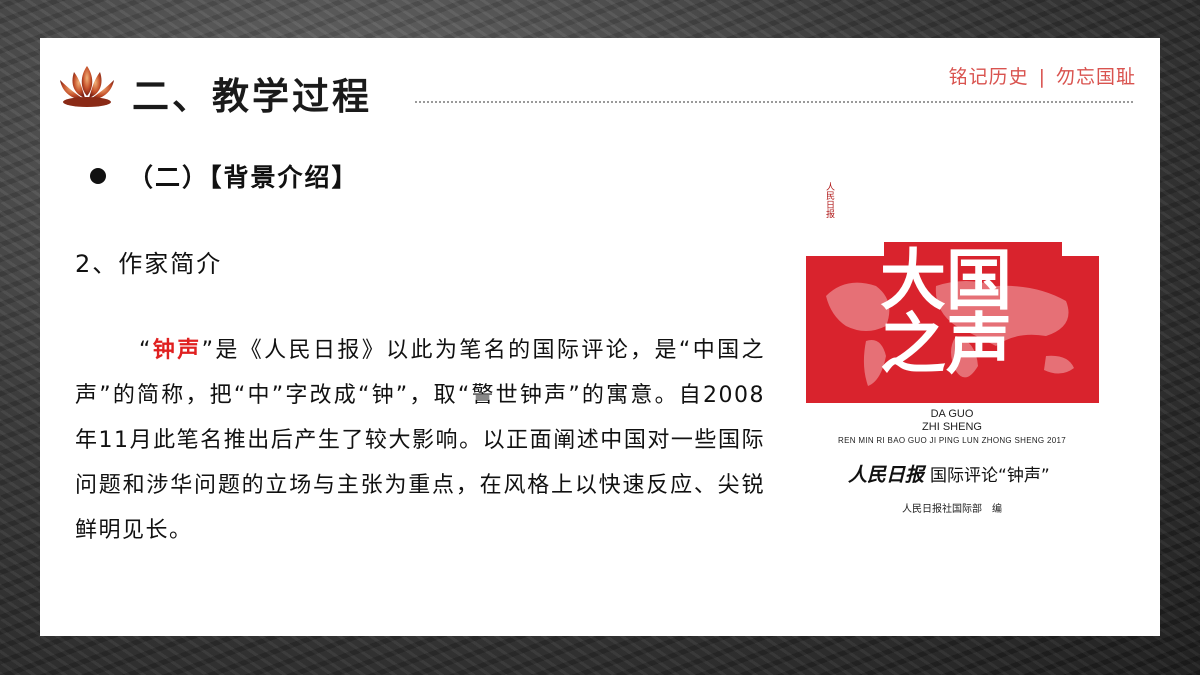 Image resolution: width=1200 pixels, height=675 pixels. Describe the element at coordinates (829, 200) in the screenshot. I see `book-tag: 人民日报` at that location.